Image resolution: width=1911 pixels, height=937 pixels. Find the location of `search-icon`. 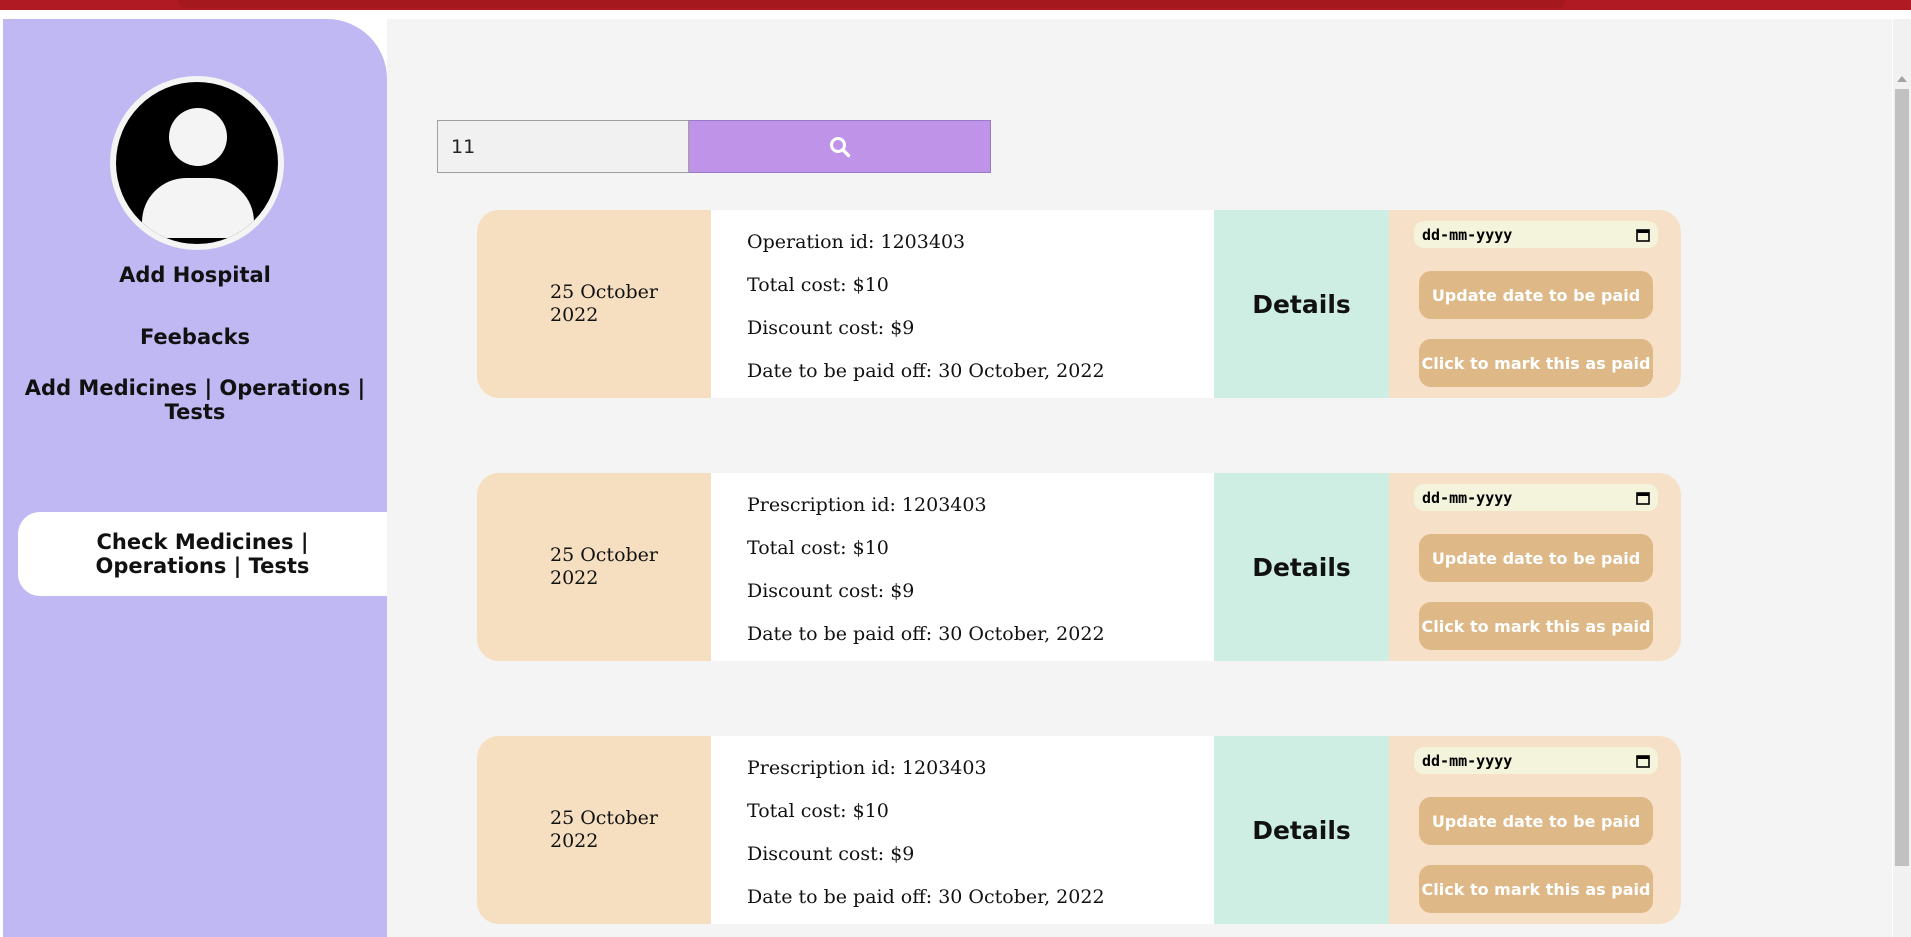

search-icon is located at coordinates (839, 146).